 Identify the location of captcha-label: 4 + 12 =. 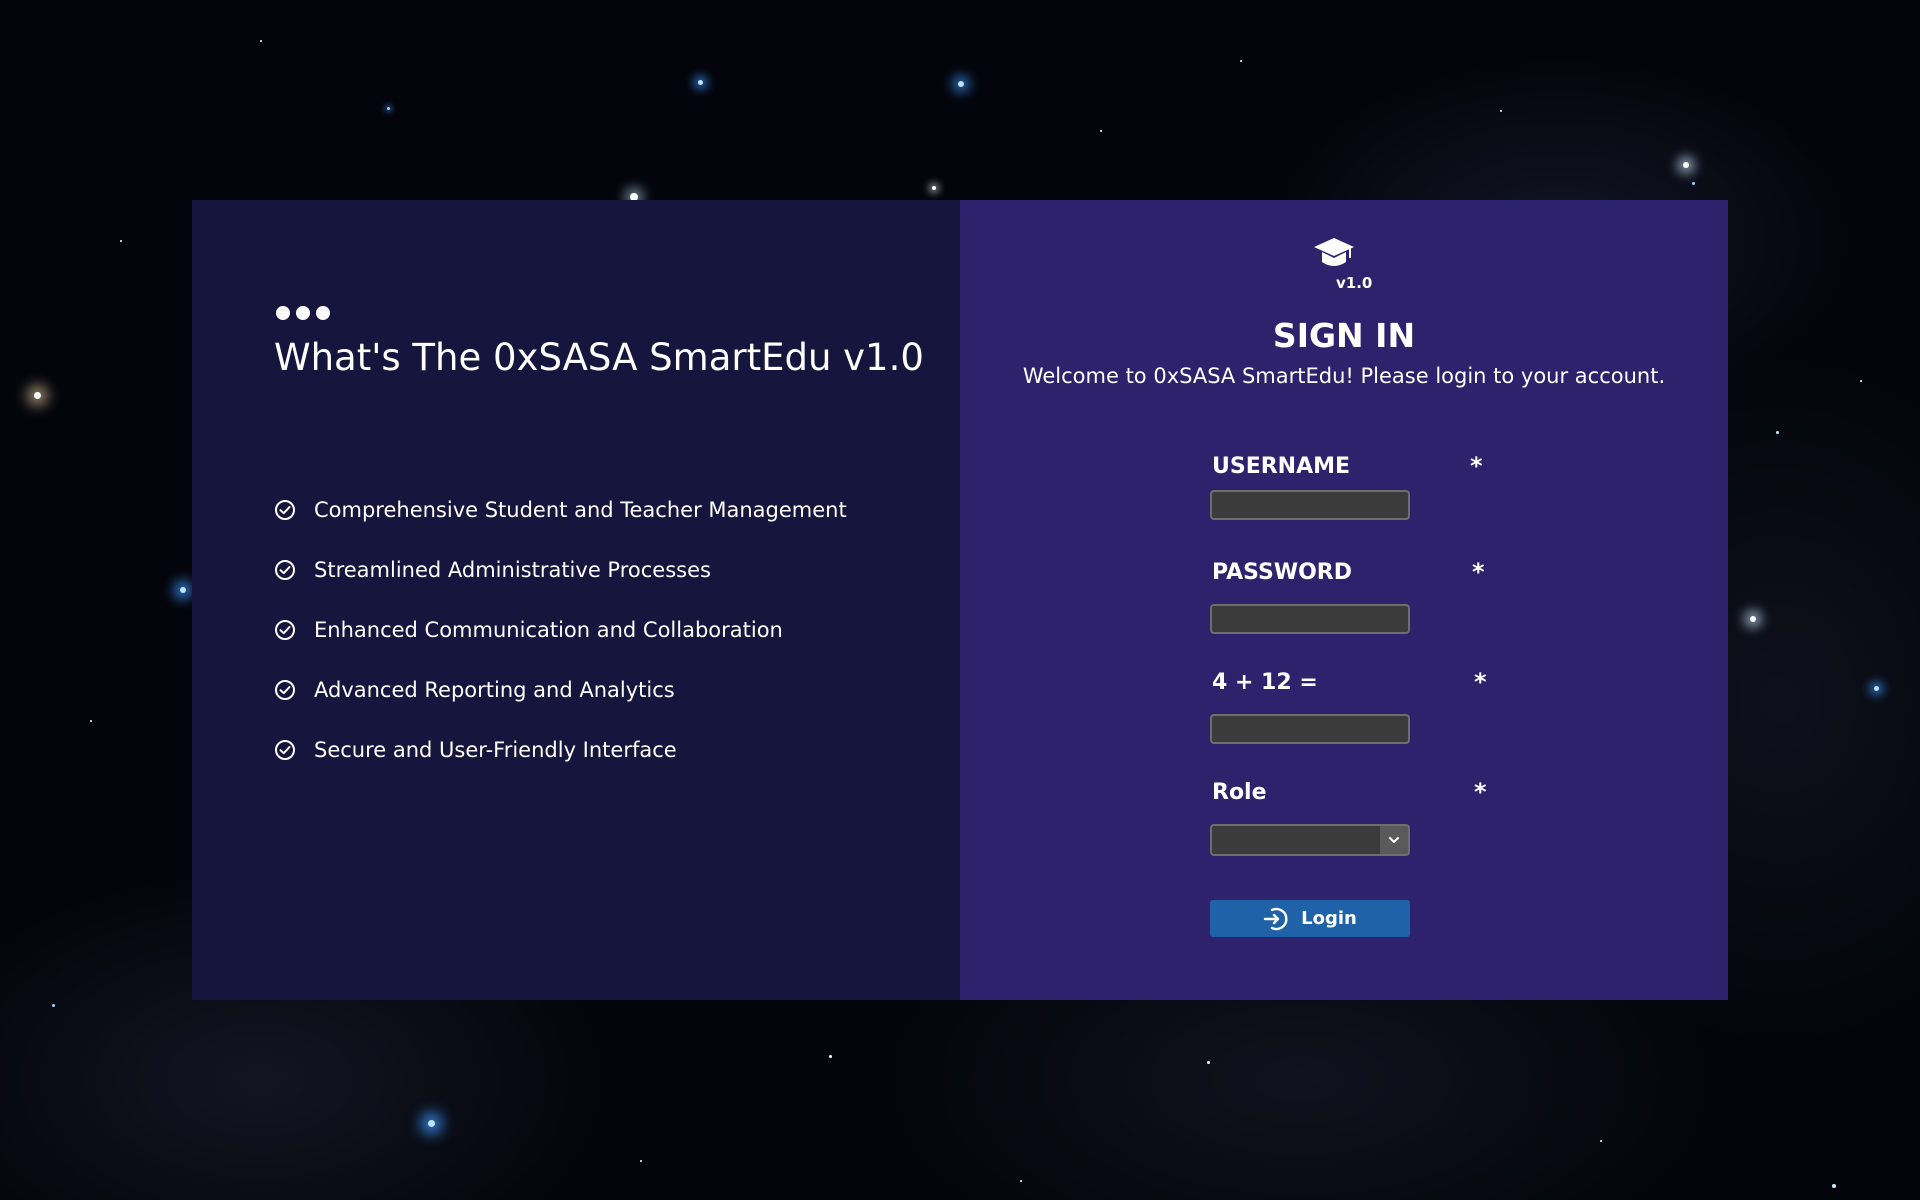
(1265, 682).